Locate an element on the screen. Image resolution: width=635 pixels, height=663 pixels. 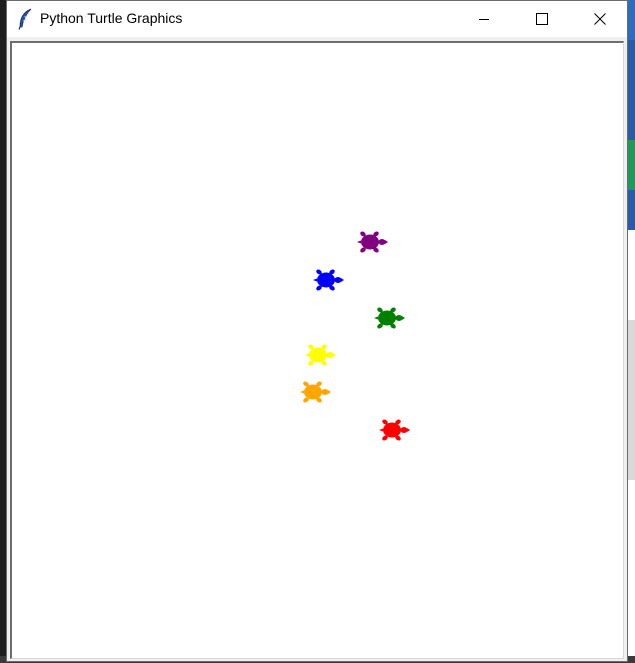
yellow-turtle is located at coordinates (320, 355).